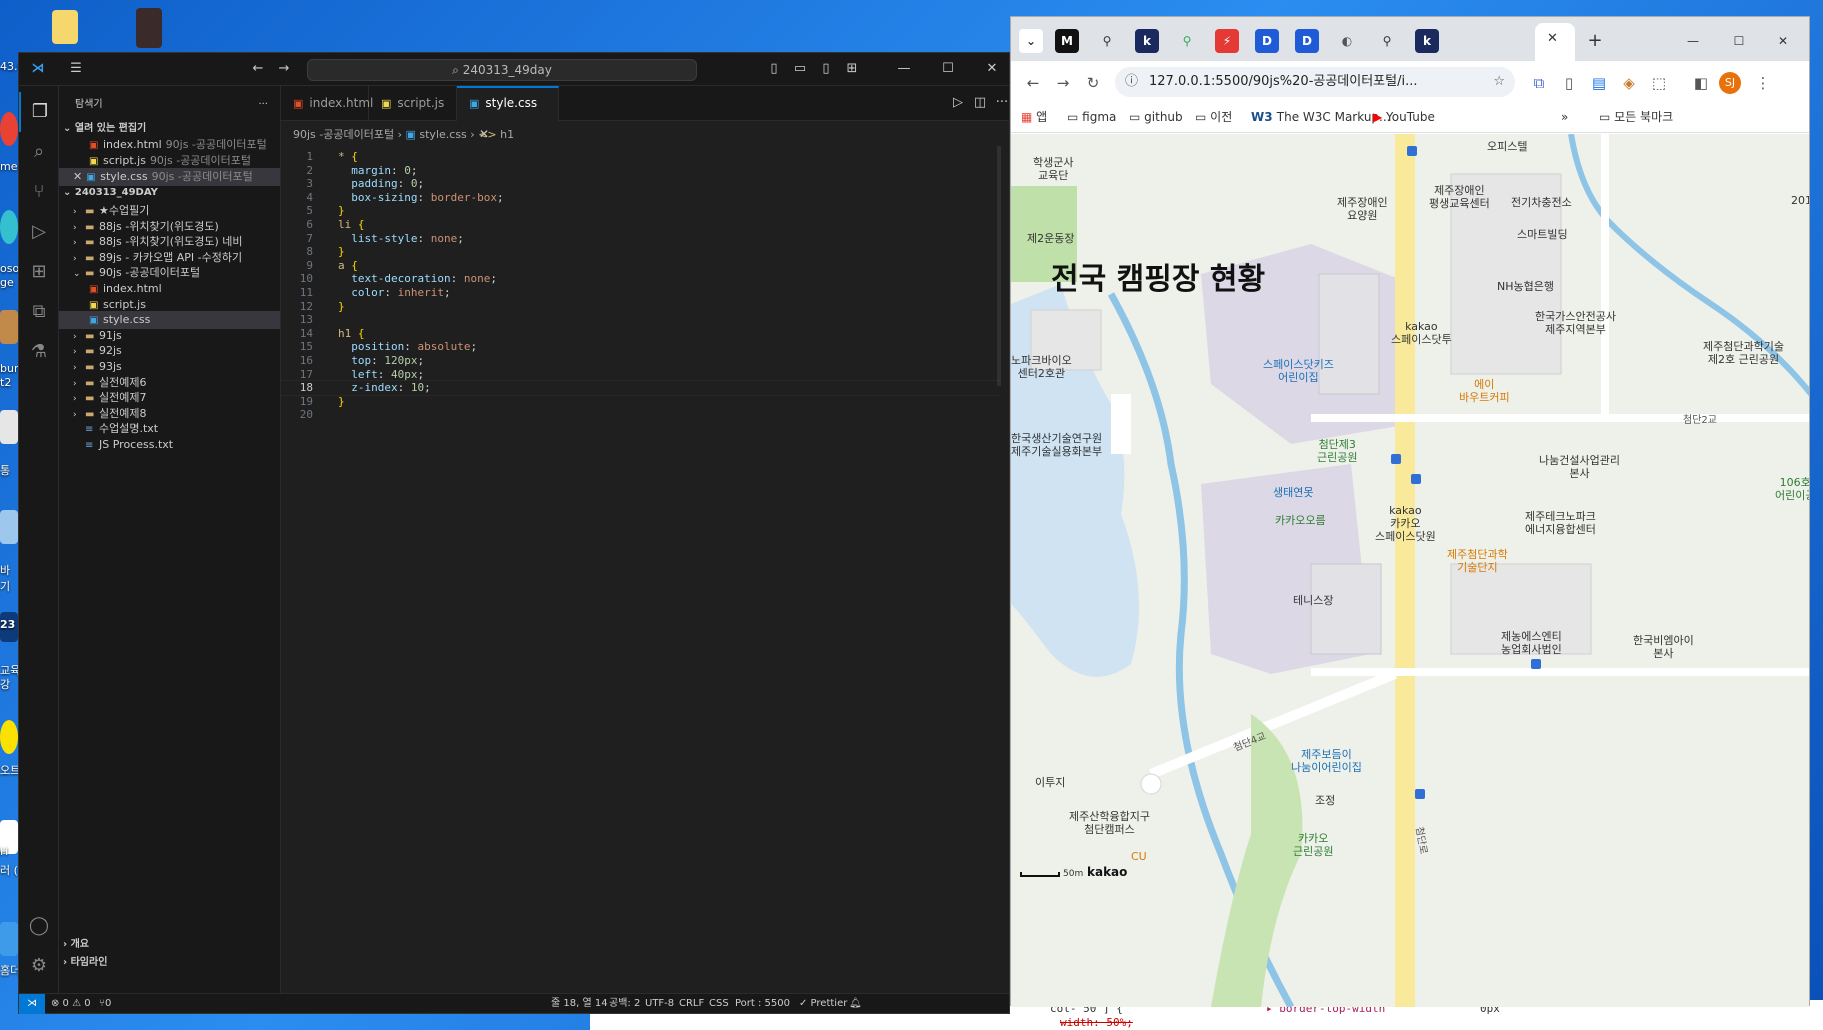 The height and width of the screenshot is (1030, 1823). What do you see at coordinates (1315, 82) in the screenshot?
I see `address-bar: ⓘ 127.0.0.1:5500/90js%20-공공데이터포털/i... ☆` at bounding box center [1315, 82].